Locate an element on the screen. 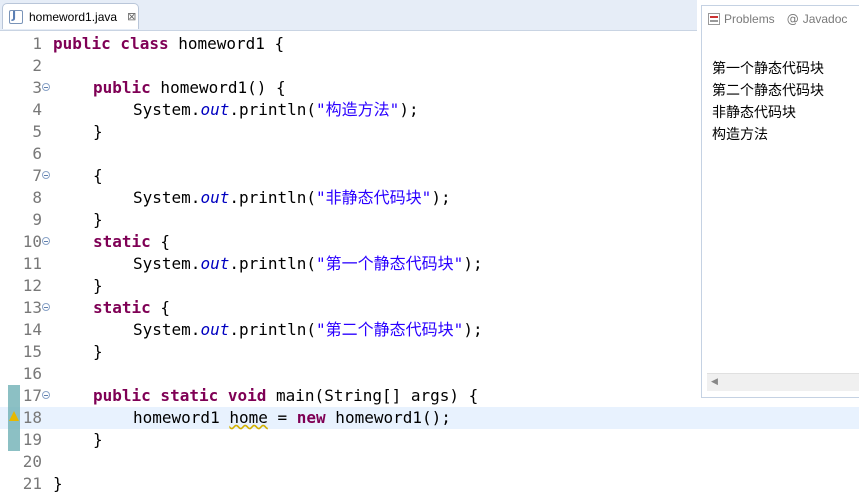 Image resolution: width=859 pixels, height=500 pixels. code-text: System.out.println("非静态代码块"); is located at coordinates (292, 198).